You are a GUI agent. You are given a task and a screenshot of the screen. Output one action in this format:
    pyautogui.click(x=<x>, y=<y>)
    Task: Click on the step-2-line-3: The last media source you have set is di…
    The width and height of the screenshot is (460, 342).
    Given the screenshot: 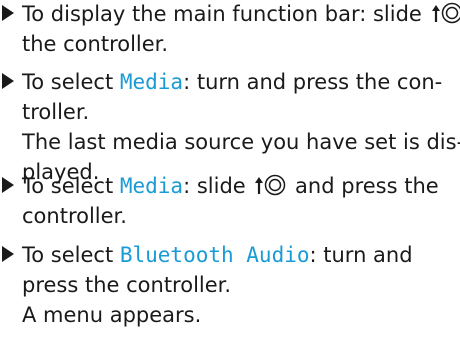 What is the action you would take?
    pyautogui.click(x=241, y=142)
    